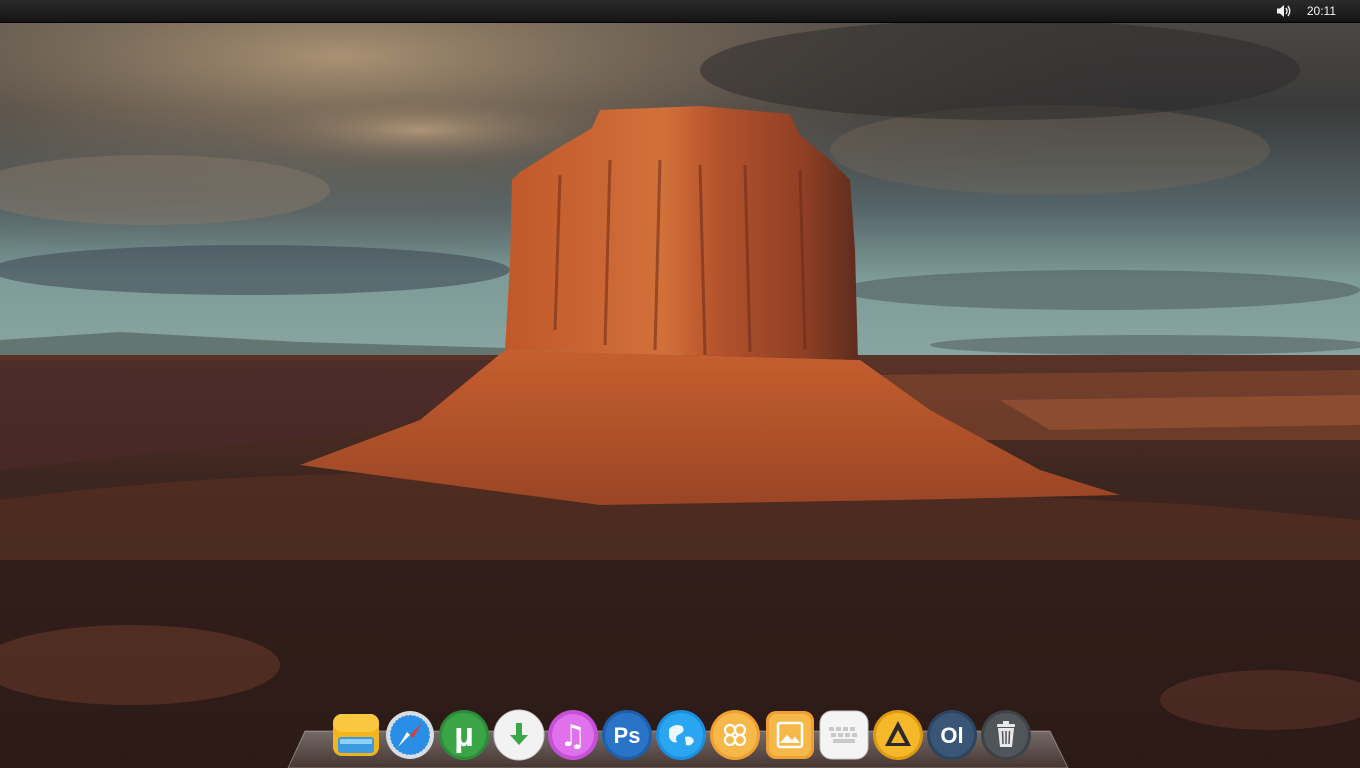 Image resolution: width=1360 pixels, height=768 pixels. I want to click on music-note-glyph: ♫, so click(572, 736).